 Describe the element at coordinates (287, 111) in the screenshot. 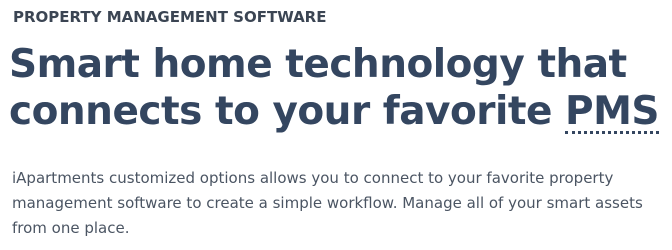

I see `headline-line-2-text: connects to your favorite` at that location.